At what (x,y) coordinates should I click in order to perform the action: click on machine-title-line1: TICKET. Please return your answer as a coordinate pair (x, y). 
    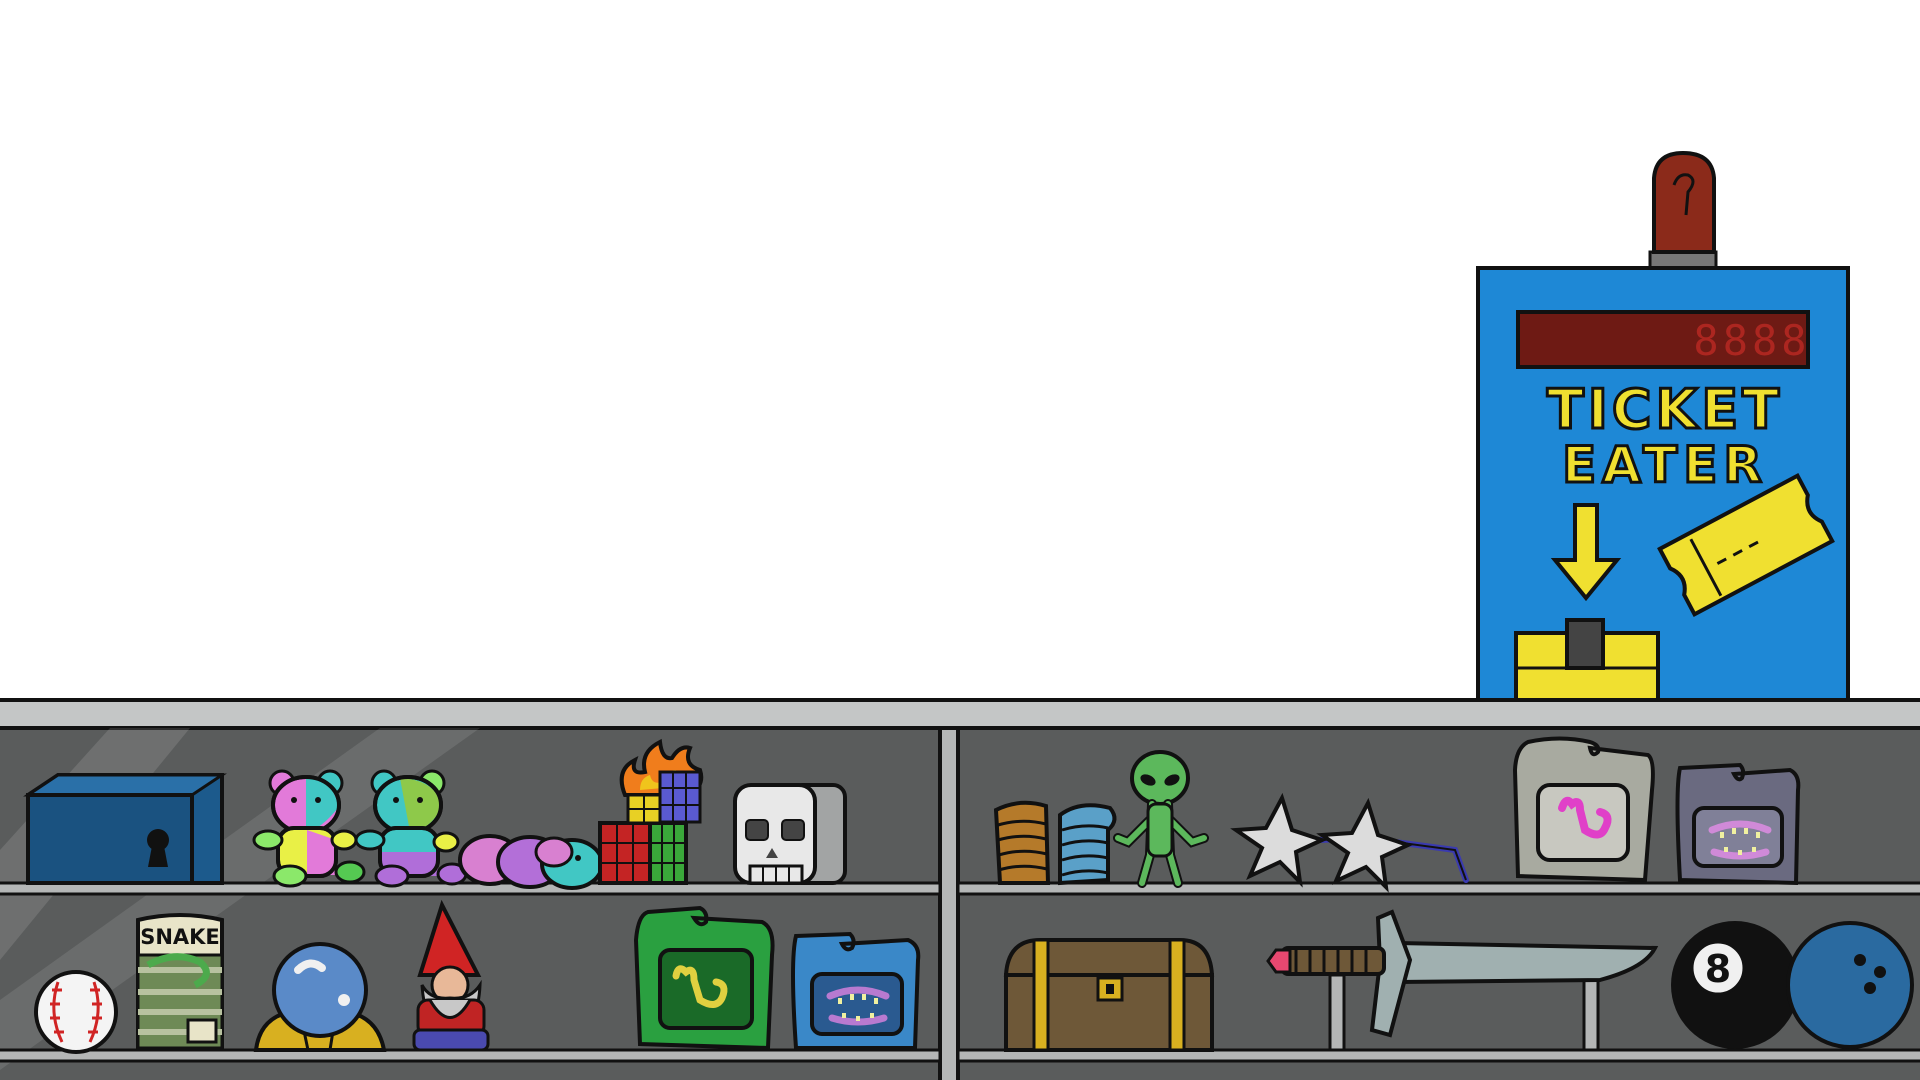
    Looking at the image, I should click on (1665, 409).